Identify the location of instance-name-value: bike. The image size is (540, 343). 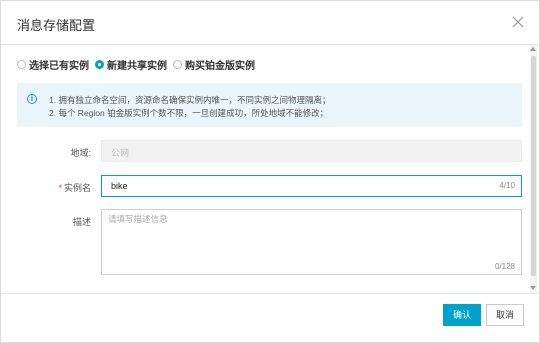
(119, 186).